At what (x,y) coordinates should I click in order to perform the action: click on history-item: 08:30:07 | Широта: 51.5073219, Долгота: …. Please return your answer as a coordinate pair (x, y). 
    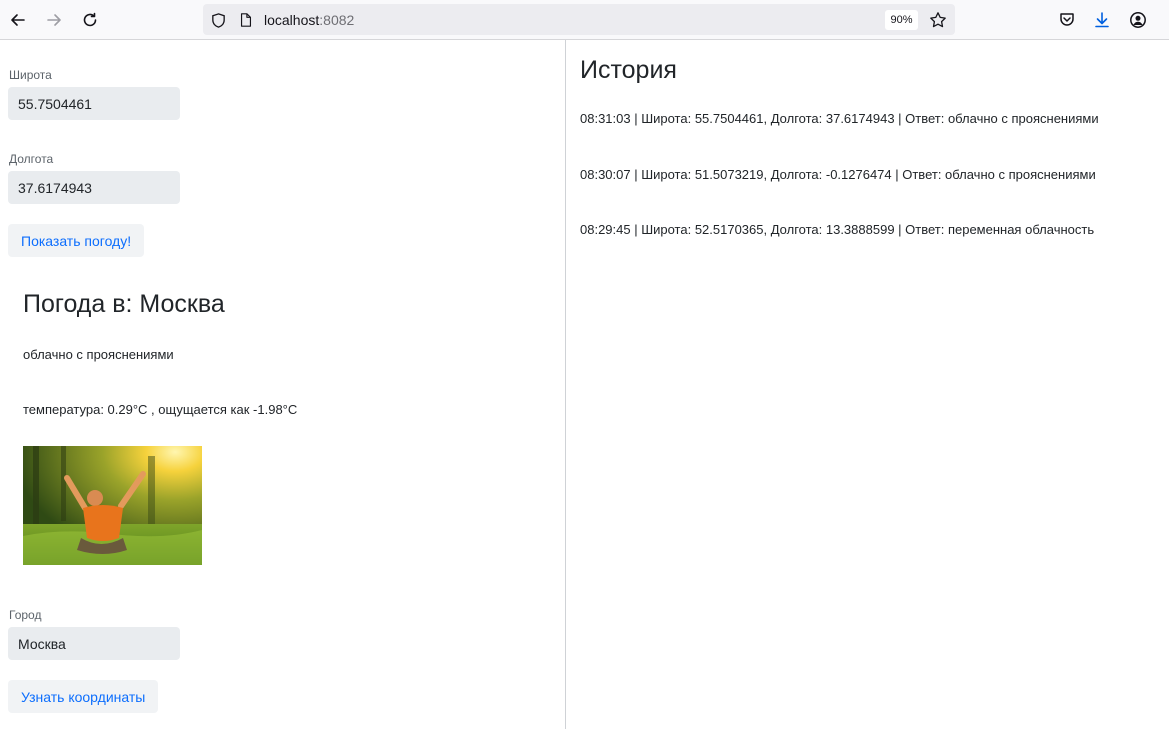
    Looking at the image, I should click on (838, 174).